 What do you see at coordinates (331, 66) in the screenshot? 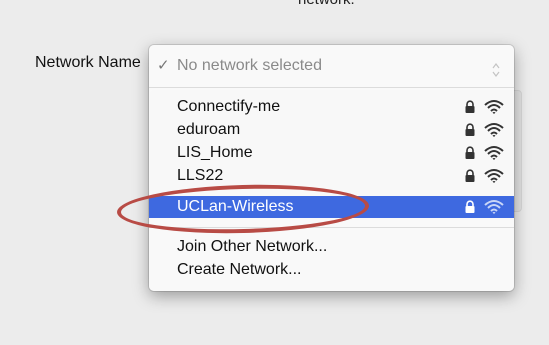
I see `menu-item-no-network: ✓ No network selected` at bounding box center [331, 66].